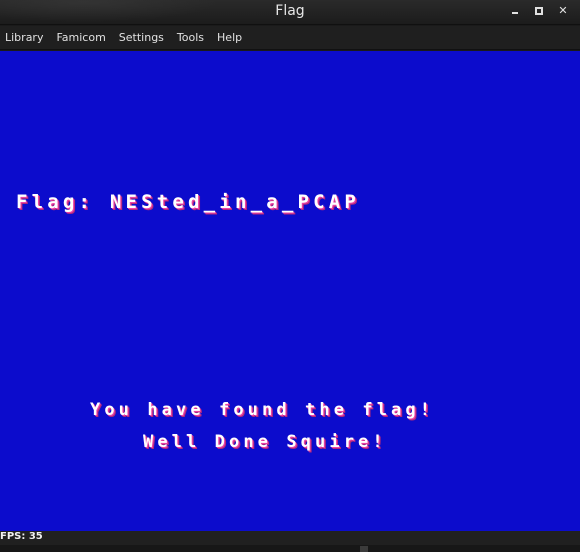  I want to click on window-controls: ✕, so click(539, 11).